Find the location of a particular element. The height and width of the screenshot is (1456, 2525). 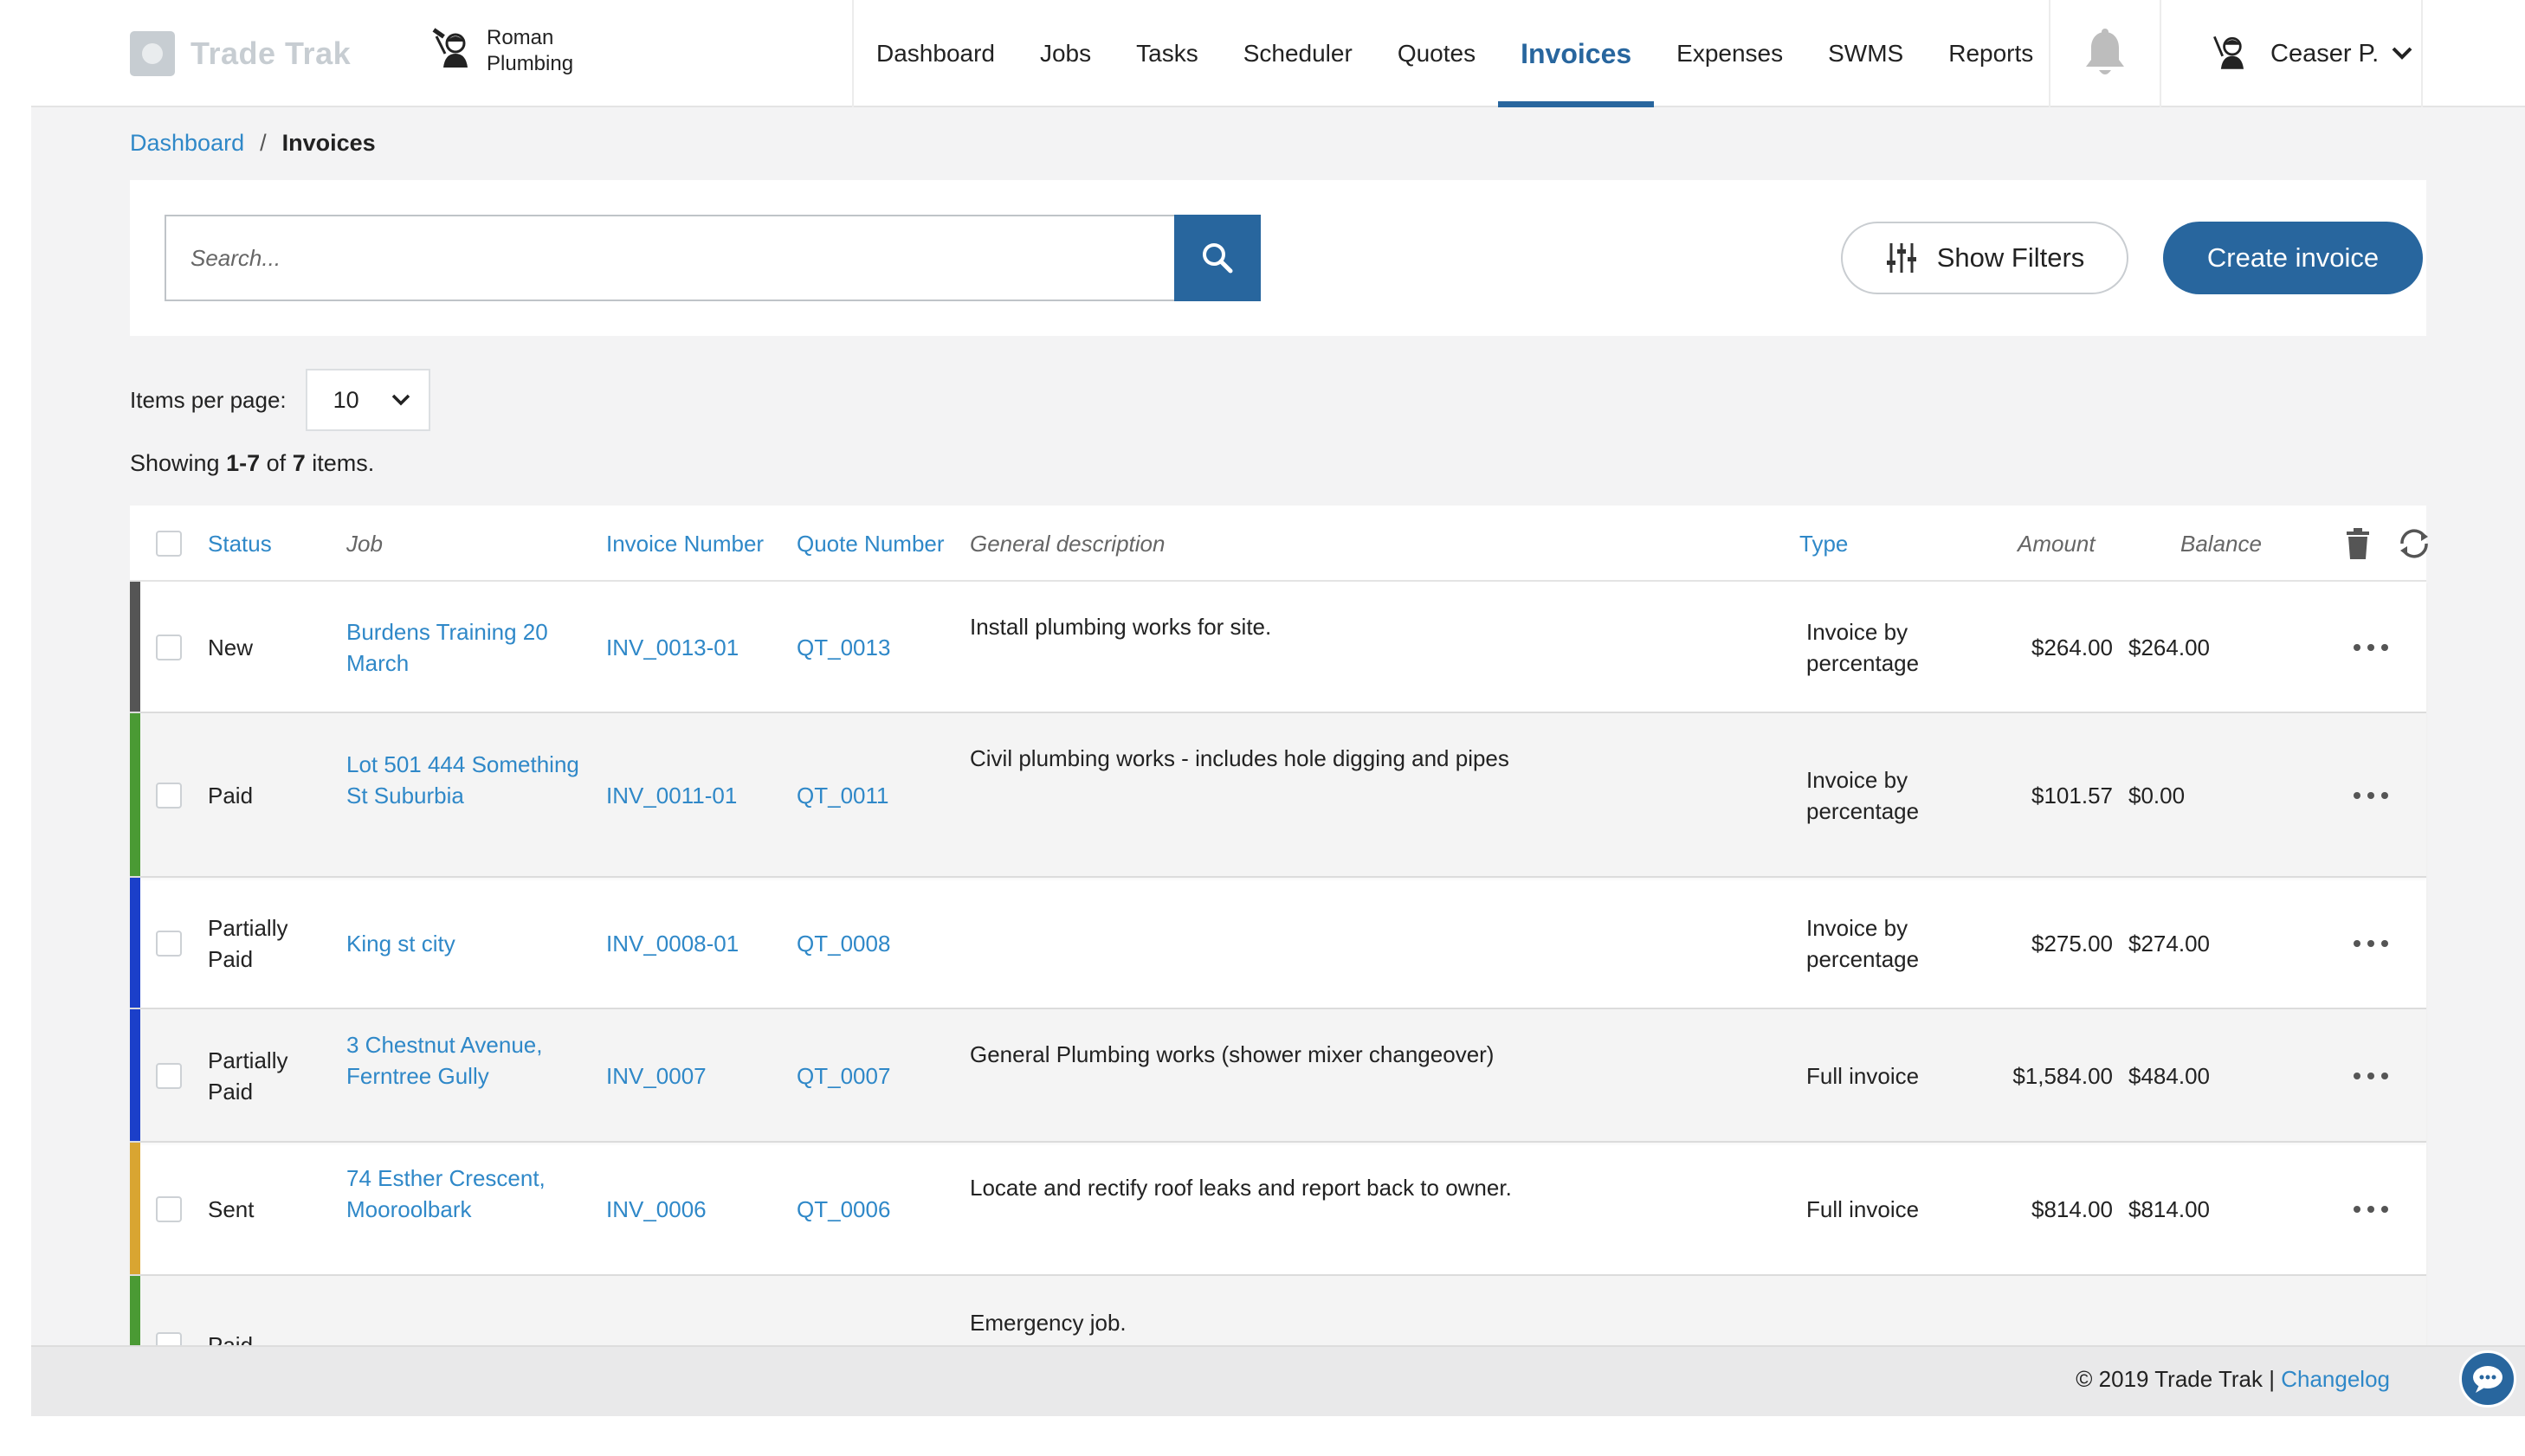

quote-number-link: QT_0011 is located at coordinates (842, 795).